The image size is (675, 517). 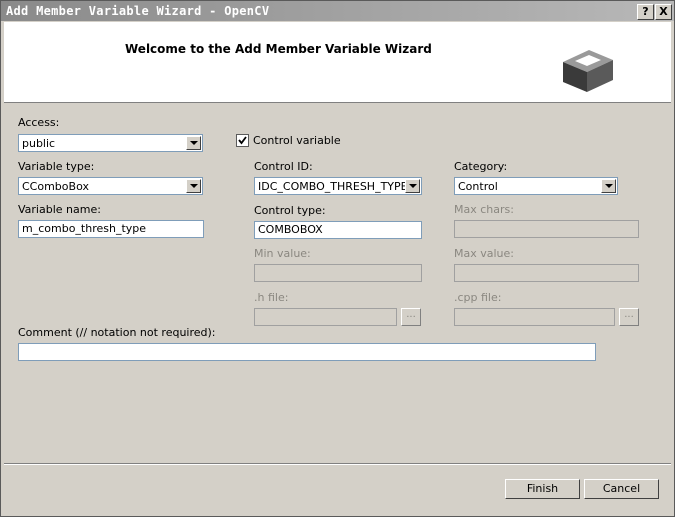 I want to click on variable-type-combo: CComboBox, so click(x=110, y=186).